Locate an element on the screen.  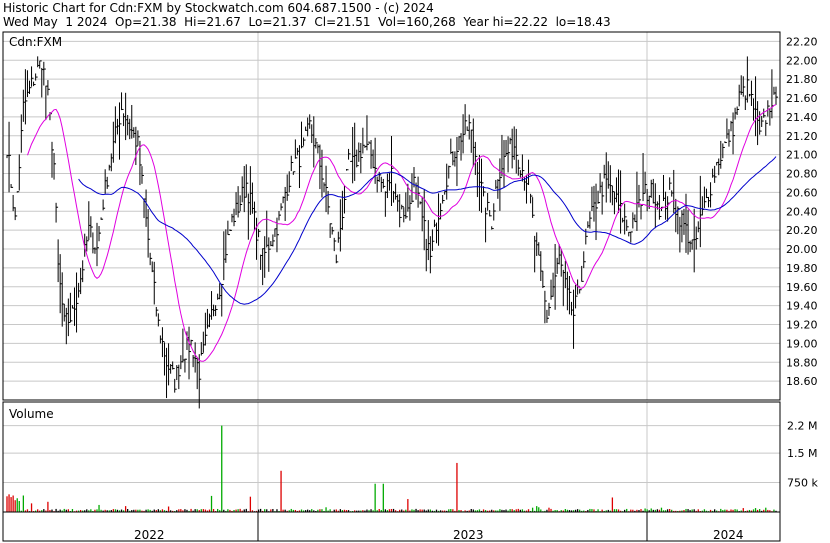
price-tick-label: 19.00 is located at coordinates (802, 343).